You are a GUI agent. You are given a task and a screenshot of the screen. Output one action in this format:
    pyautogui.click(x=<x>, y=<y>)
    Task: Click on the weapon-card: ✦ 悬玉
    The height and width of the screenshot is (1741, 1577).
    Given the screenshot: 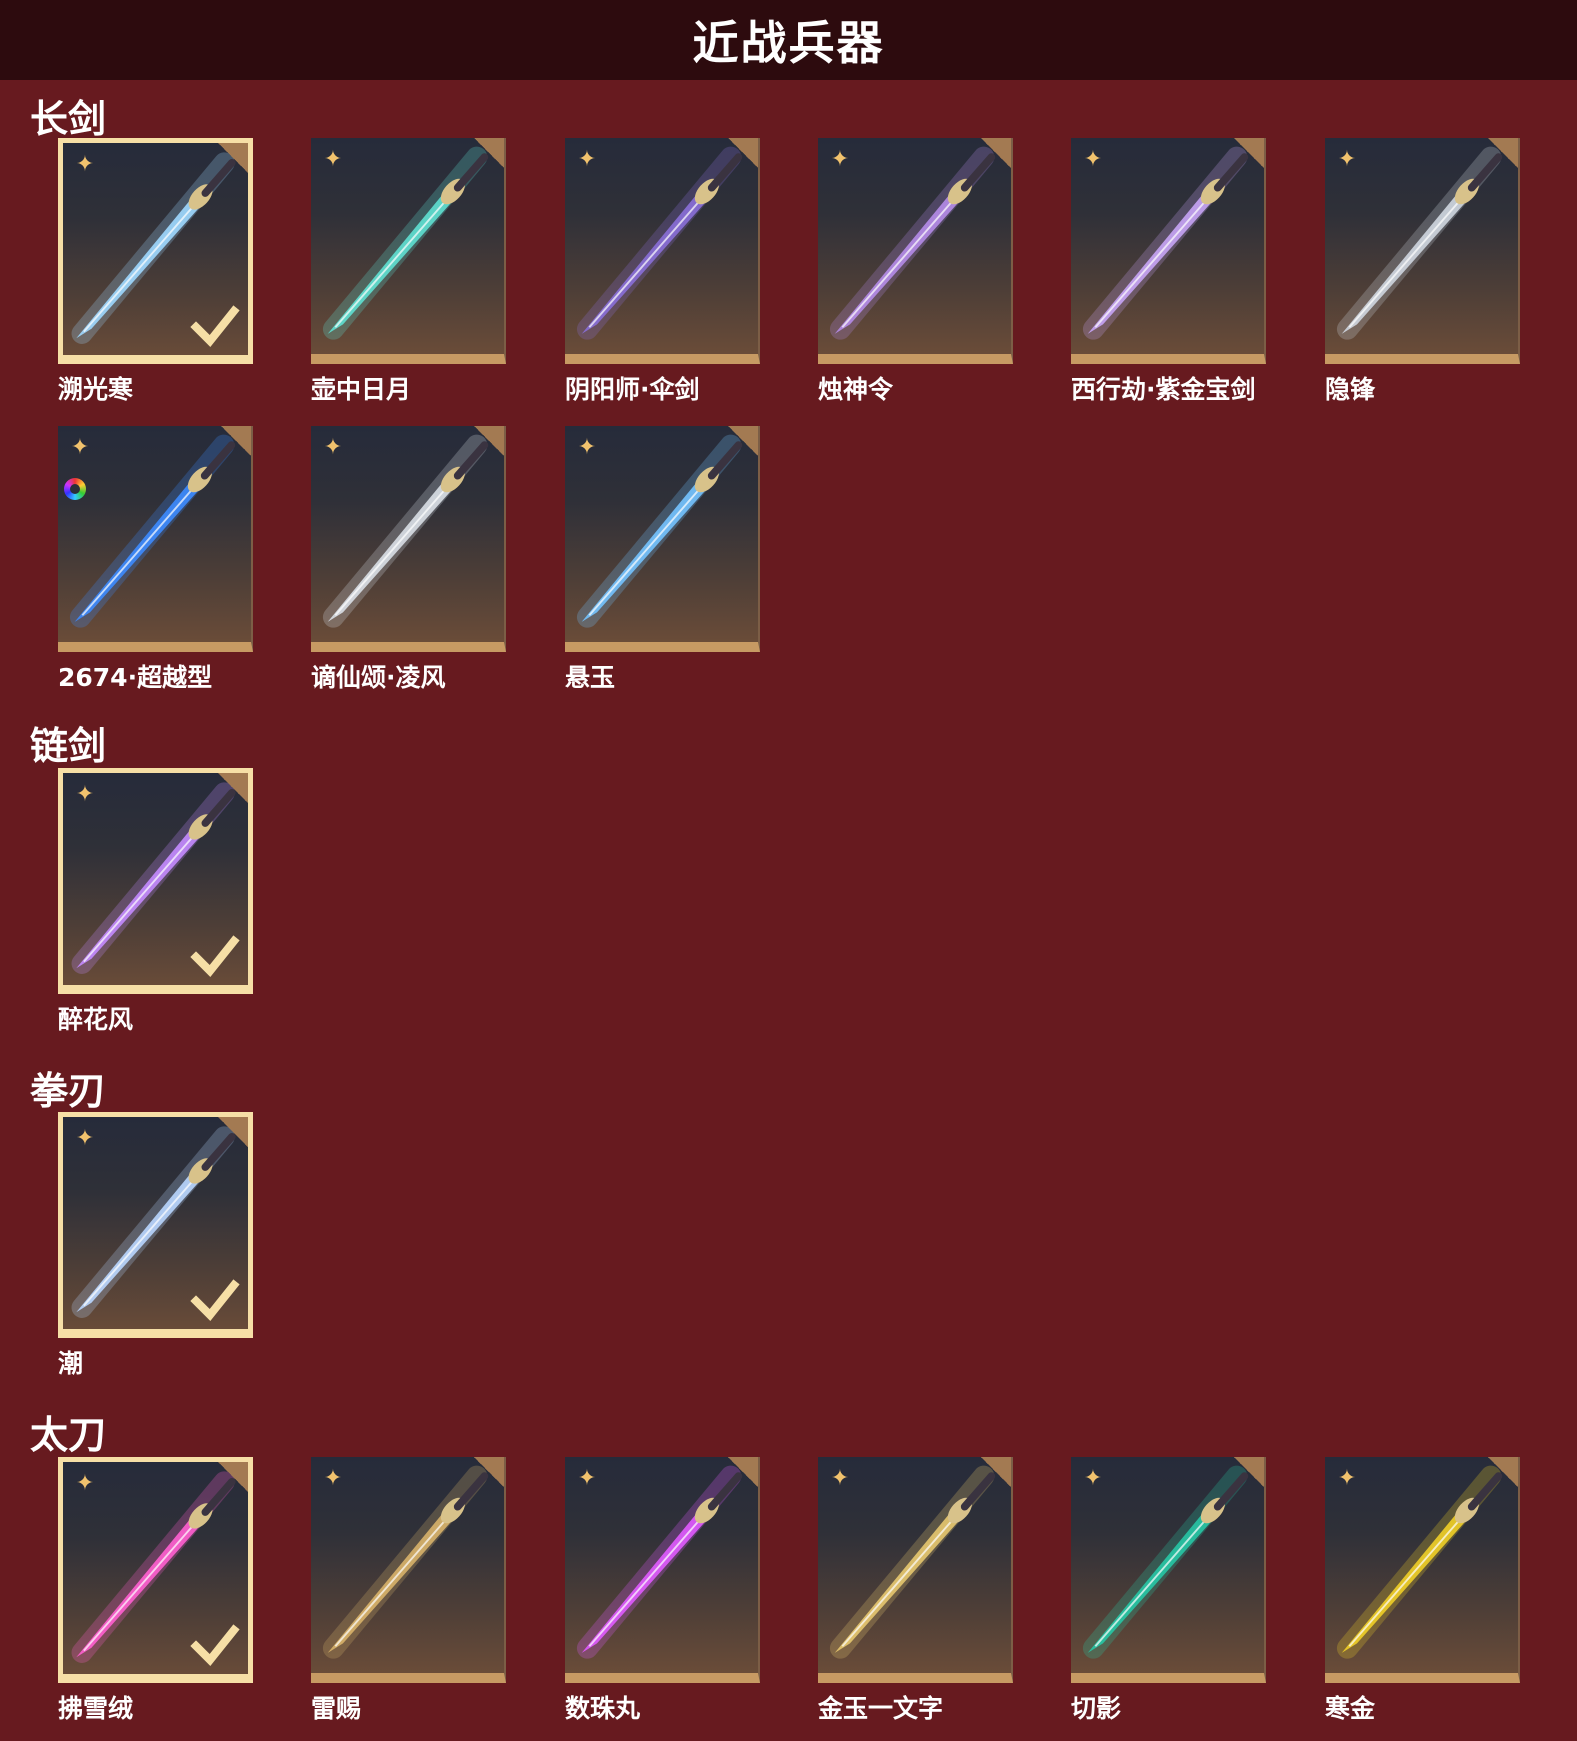 What is the action you would take?
    pyautogui.click(x=662, y=560)
    